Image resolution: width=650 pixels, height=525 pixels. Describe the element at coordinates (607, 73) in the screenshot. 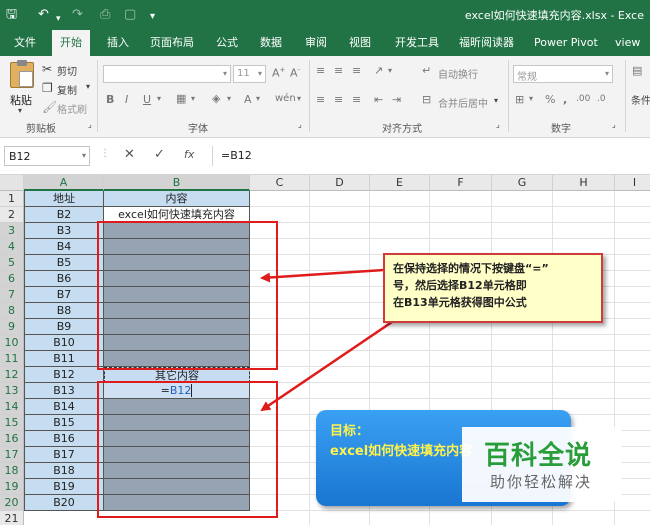

I see `number-format-dropdown-icon: ▾` at that location.